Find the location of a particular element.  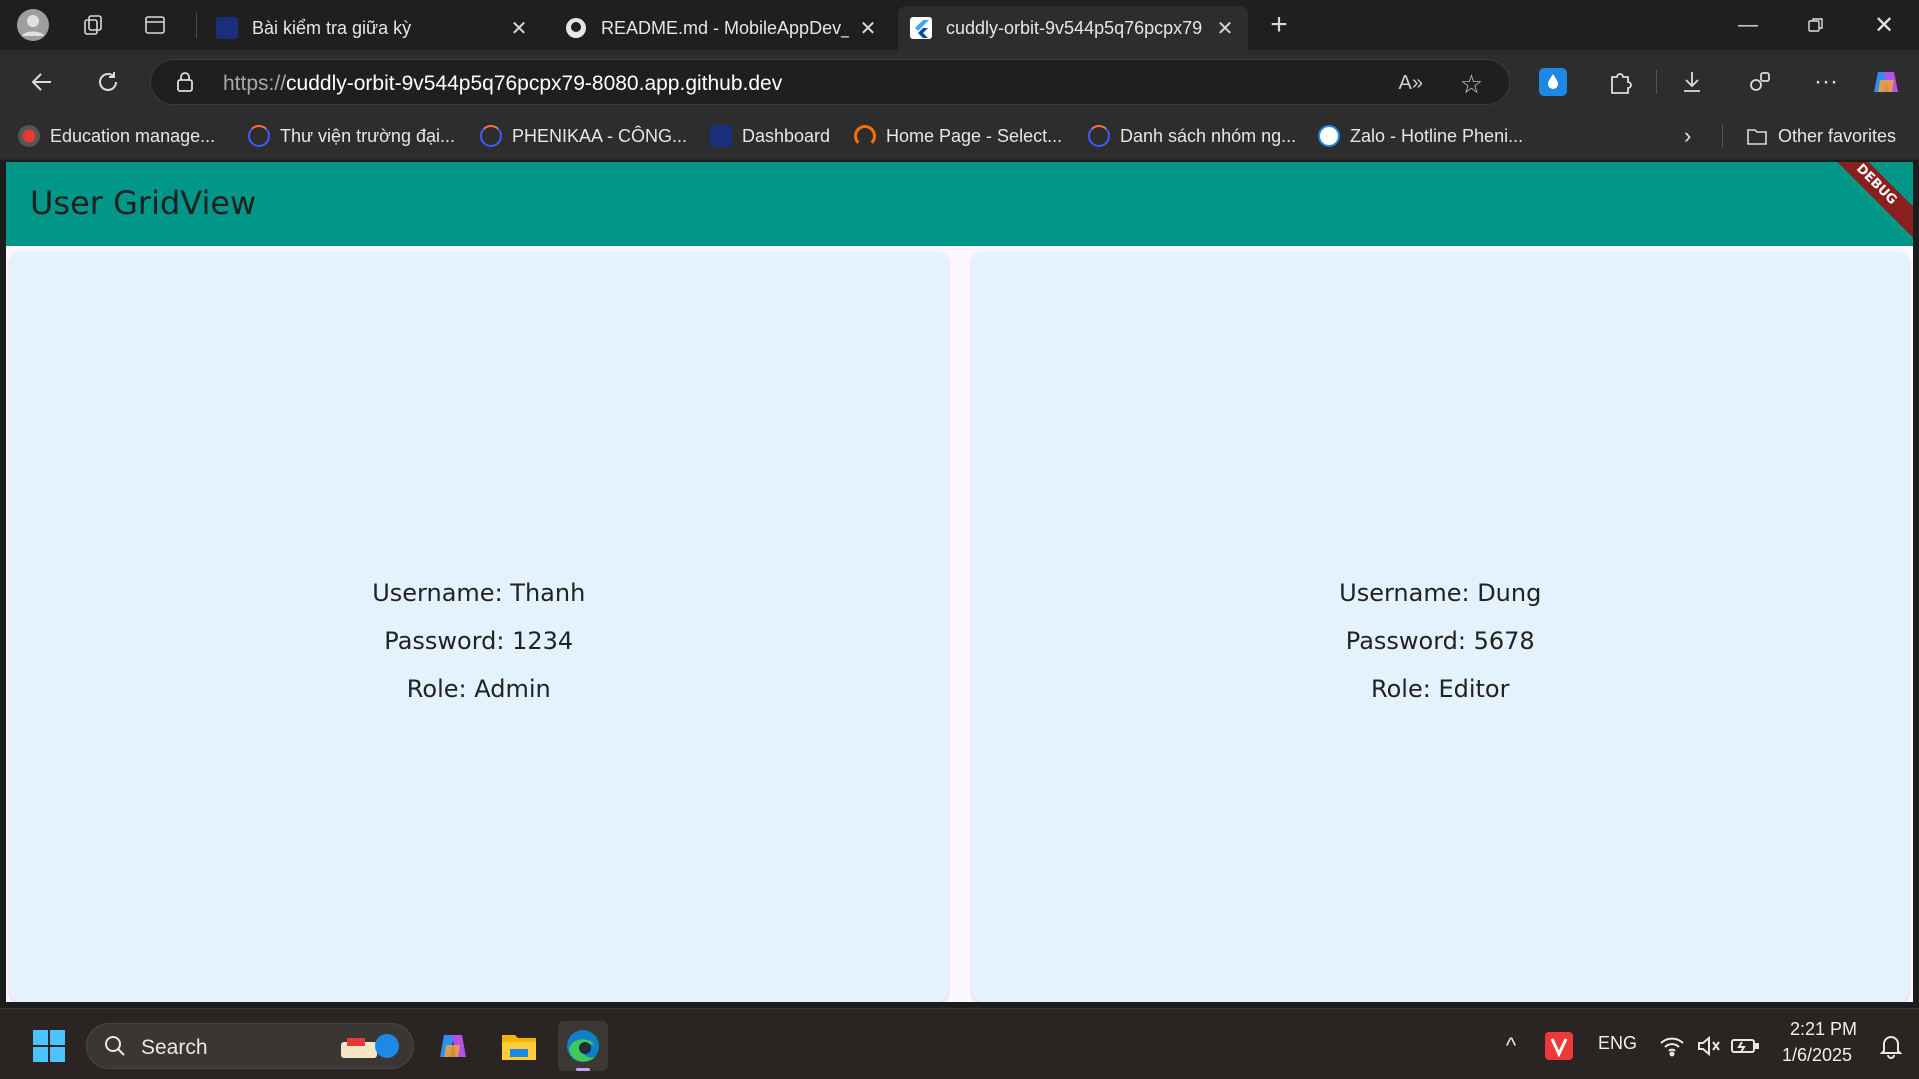

search-highlight-icon is located at coordinates (370, 1049).